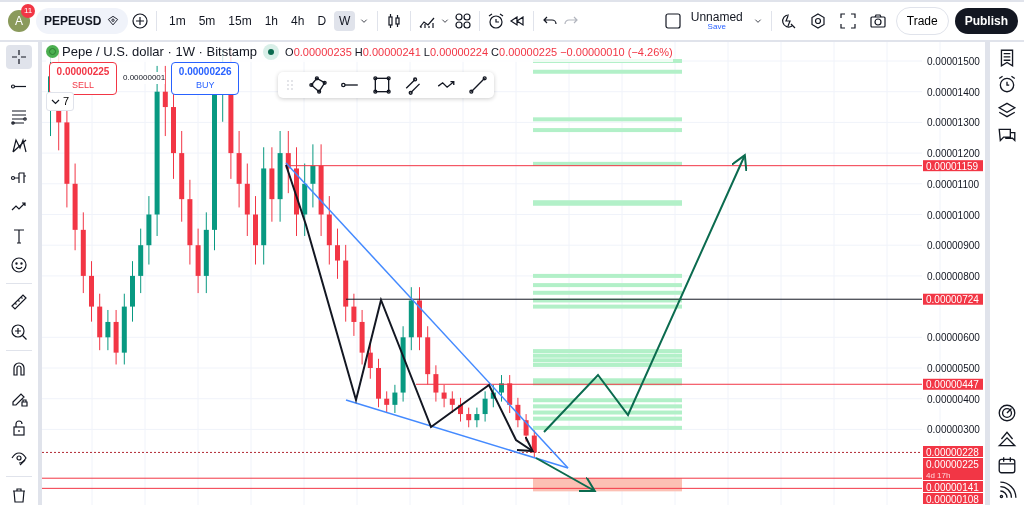  What do you see at coordinates (565, 475) in the screenshot?
I see `projection-arrow` at bounding box center [565, 475].